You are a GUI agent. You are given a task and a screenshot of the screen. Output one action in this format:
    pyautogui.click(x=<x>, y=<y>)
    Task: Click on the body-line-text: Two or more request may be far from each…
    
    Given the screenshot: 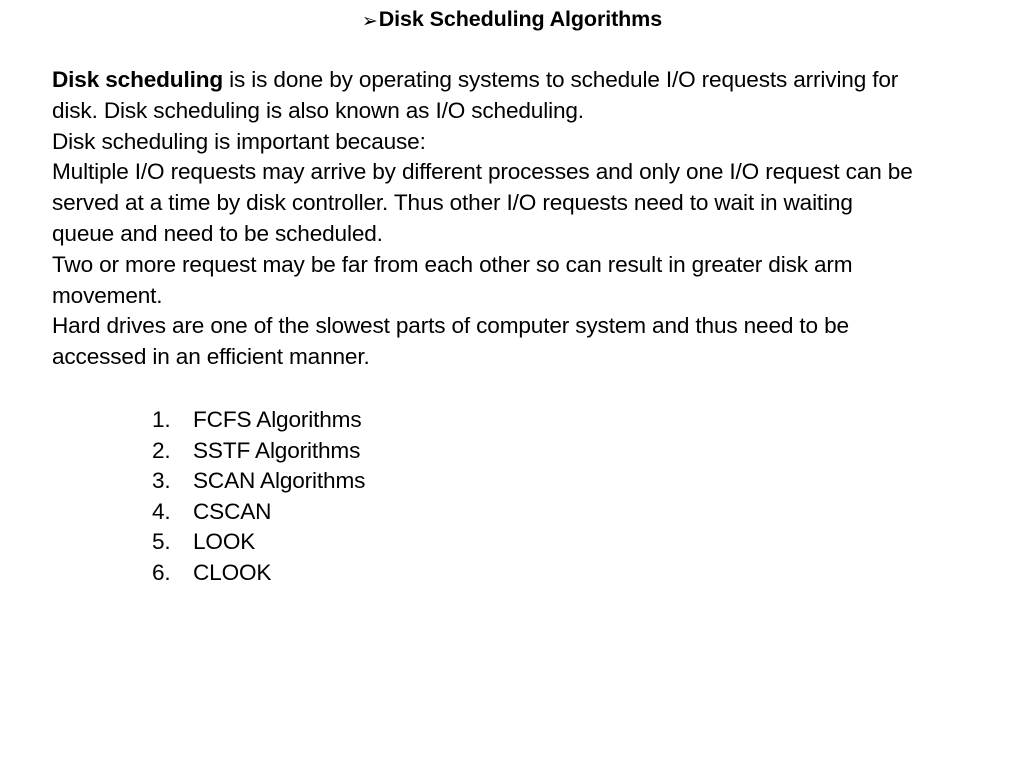 What is the action you would take?
    pyautogui.click(x=452, y=264)
    